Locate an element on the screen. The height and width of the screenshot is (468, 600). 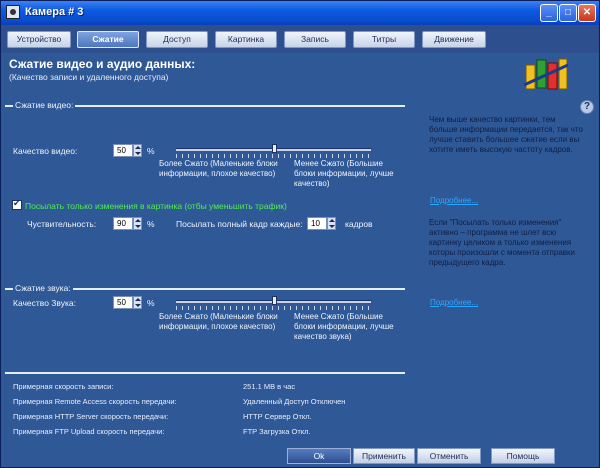
stat-remote-value: Удаленный Доступ Отключен is located at coordinates (294, 401).